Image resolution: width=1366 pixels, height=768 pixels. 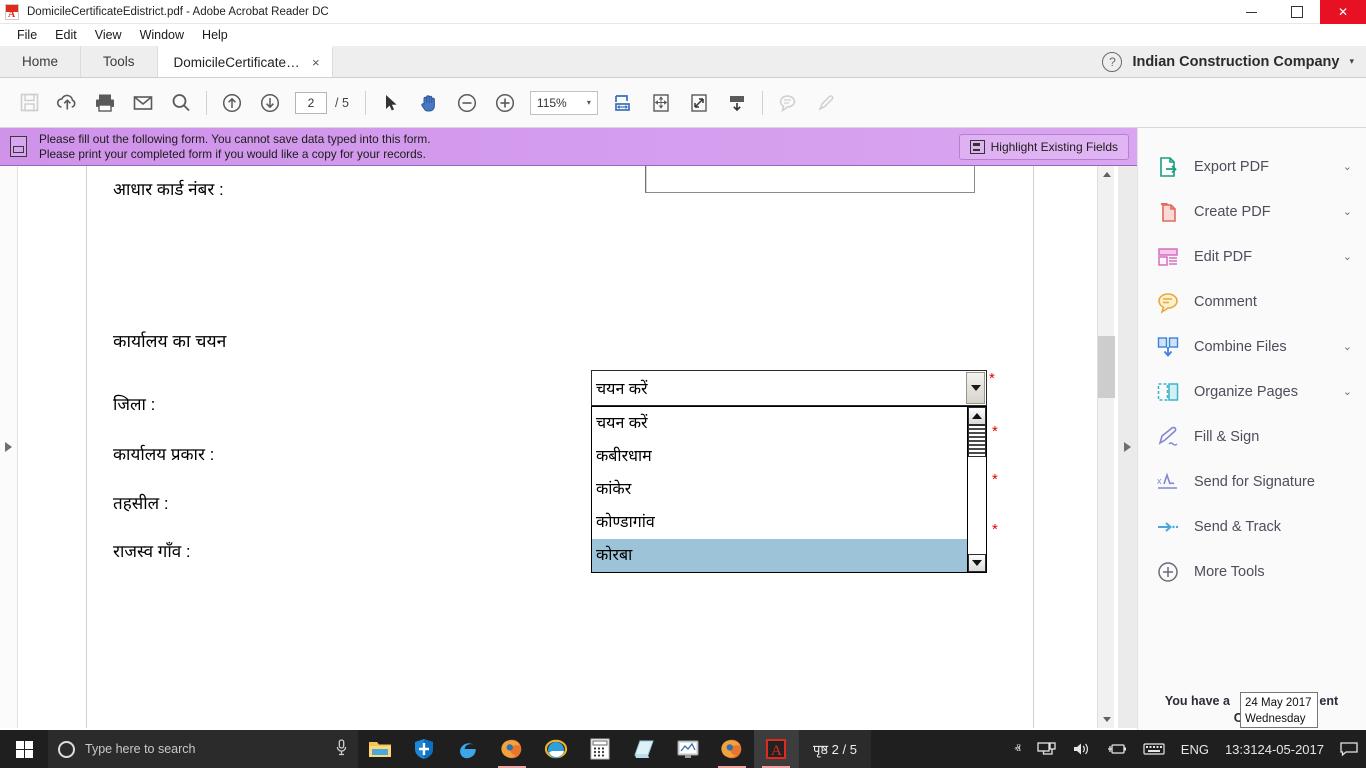 I want to click on taskbar-clock: 13:31 24-05-2017, so click(x=1274, y=749).